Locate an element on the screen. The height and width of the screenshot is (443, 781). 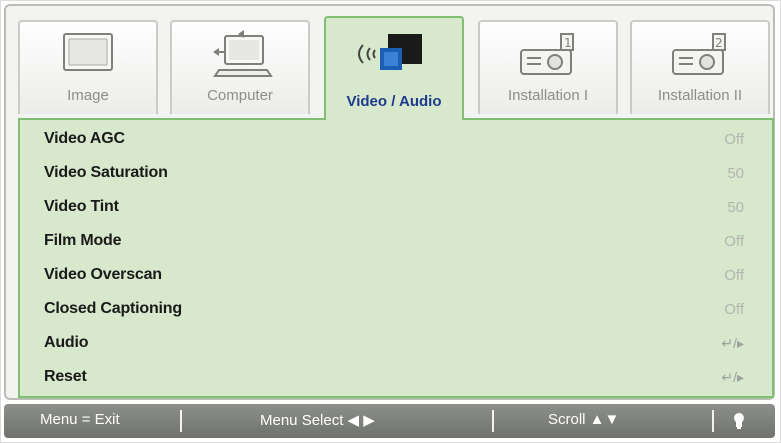
computer-icon is located at coordinates (240, 57).